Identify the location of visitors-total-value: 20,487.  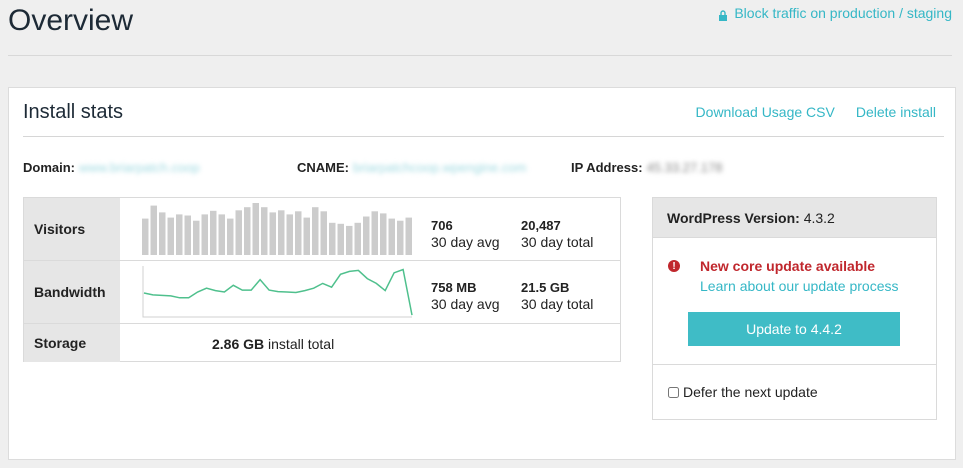
(541, 225).